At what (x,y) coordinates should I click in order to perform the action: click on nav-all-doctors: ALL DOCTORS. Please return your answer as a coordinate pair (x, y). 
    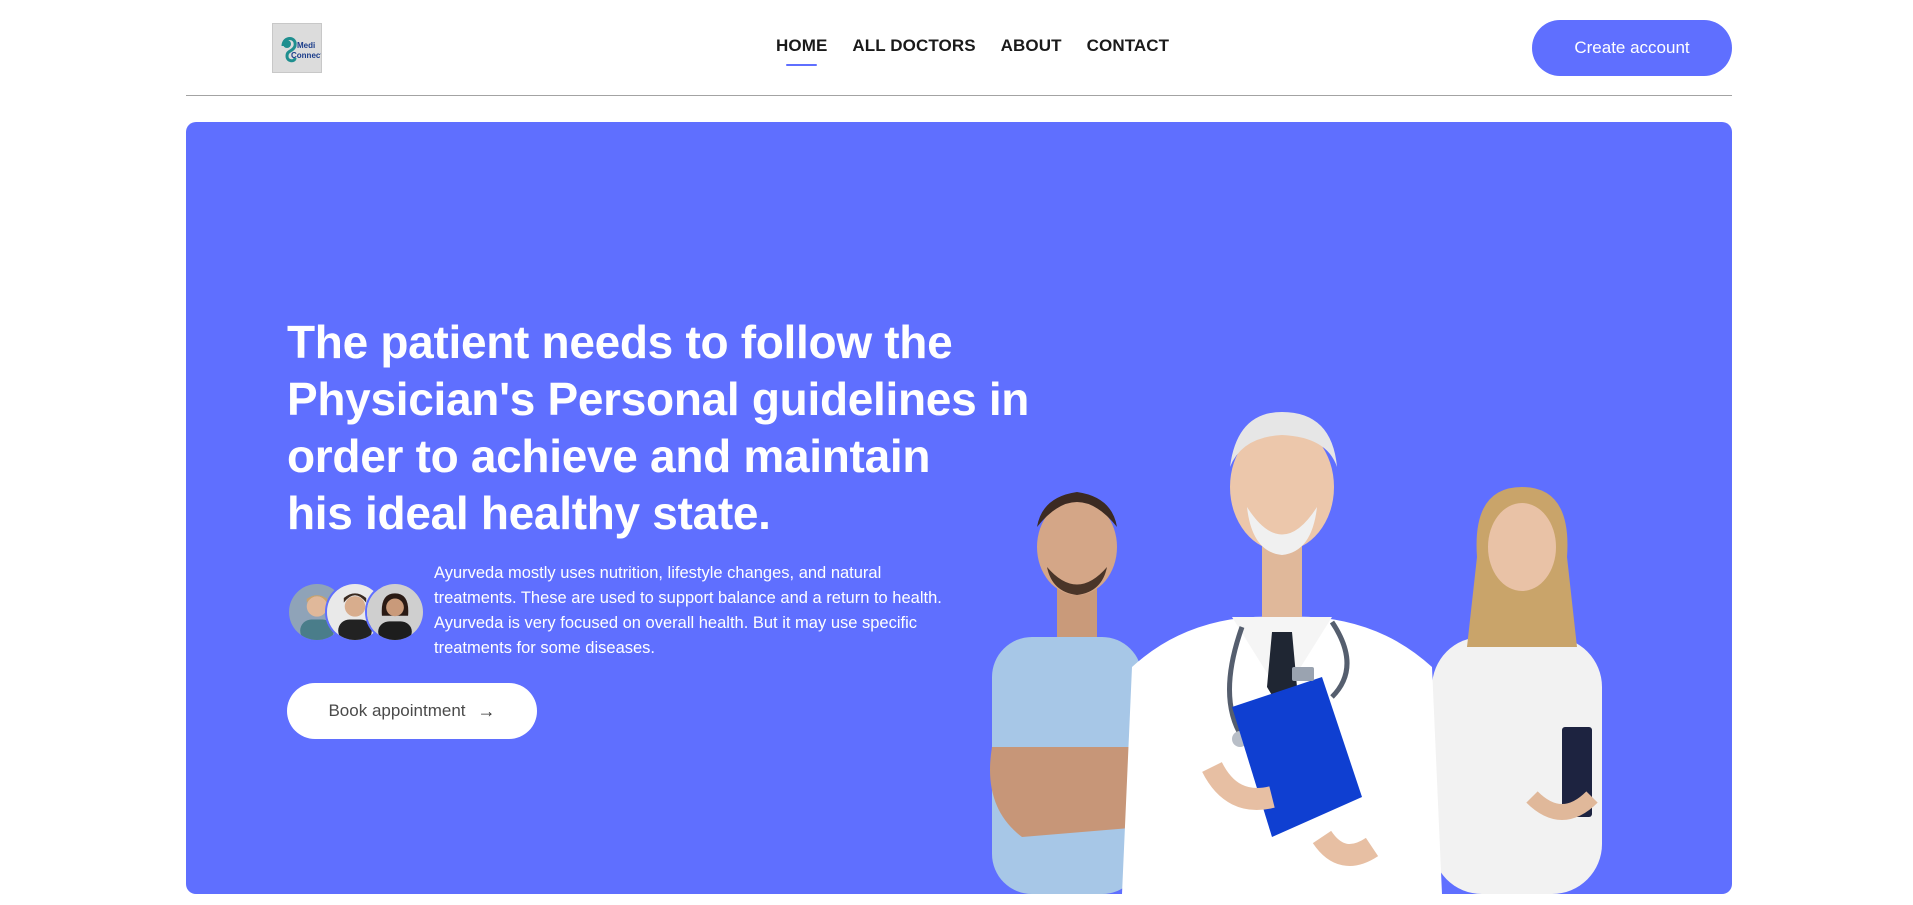
    Looking at the image, I should click on (913, 46).